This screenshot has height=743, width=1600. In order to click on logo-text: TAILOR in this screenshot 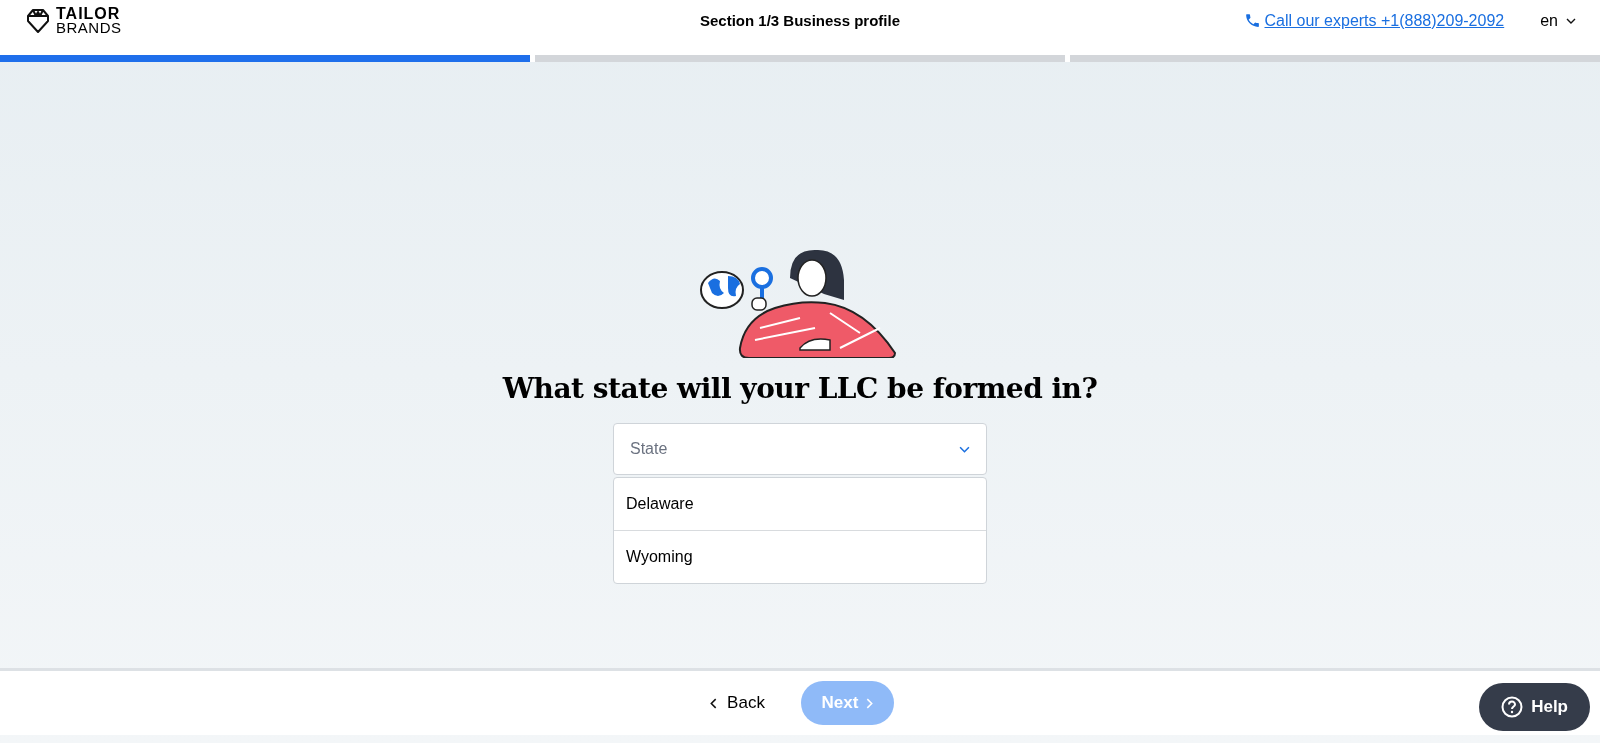, I will do `click(89, 13)`.